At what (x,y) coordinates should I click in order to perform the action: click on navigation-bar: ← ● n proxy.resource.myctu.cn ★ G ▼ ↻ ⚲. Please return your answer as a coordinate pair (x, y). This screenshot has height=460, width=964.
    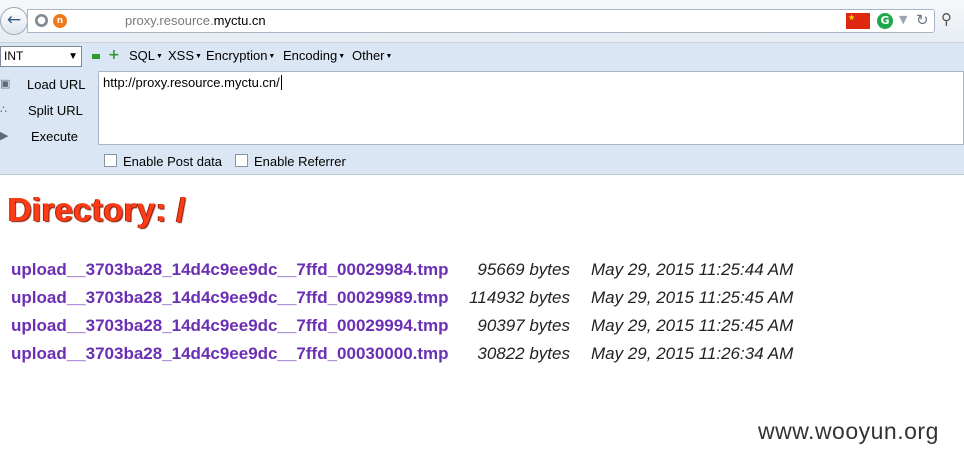
    Looking at the image, I should click on (482, 21).